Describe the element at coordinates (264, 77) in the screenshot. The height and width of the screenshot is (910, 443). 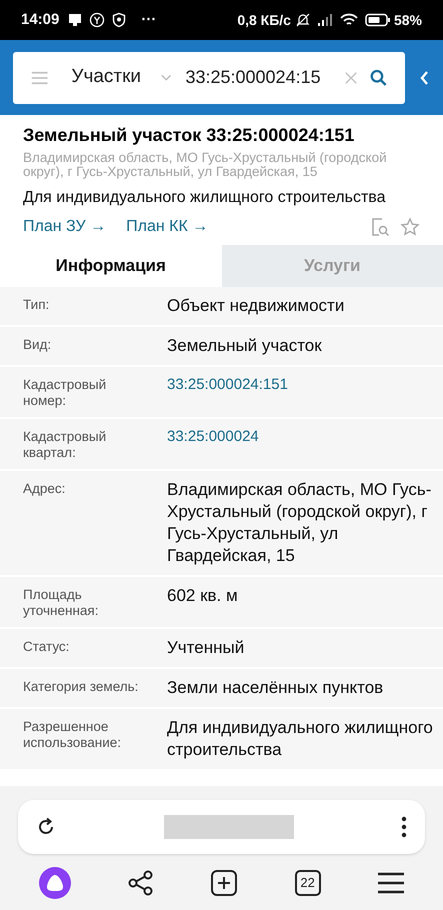
I see `search-field: 33:25:000024:15` at that location.